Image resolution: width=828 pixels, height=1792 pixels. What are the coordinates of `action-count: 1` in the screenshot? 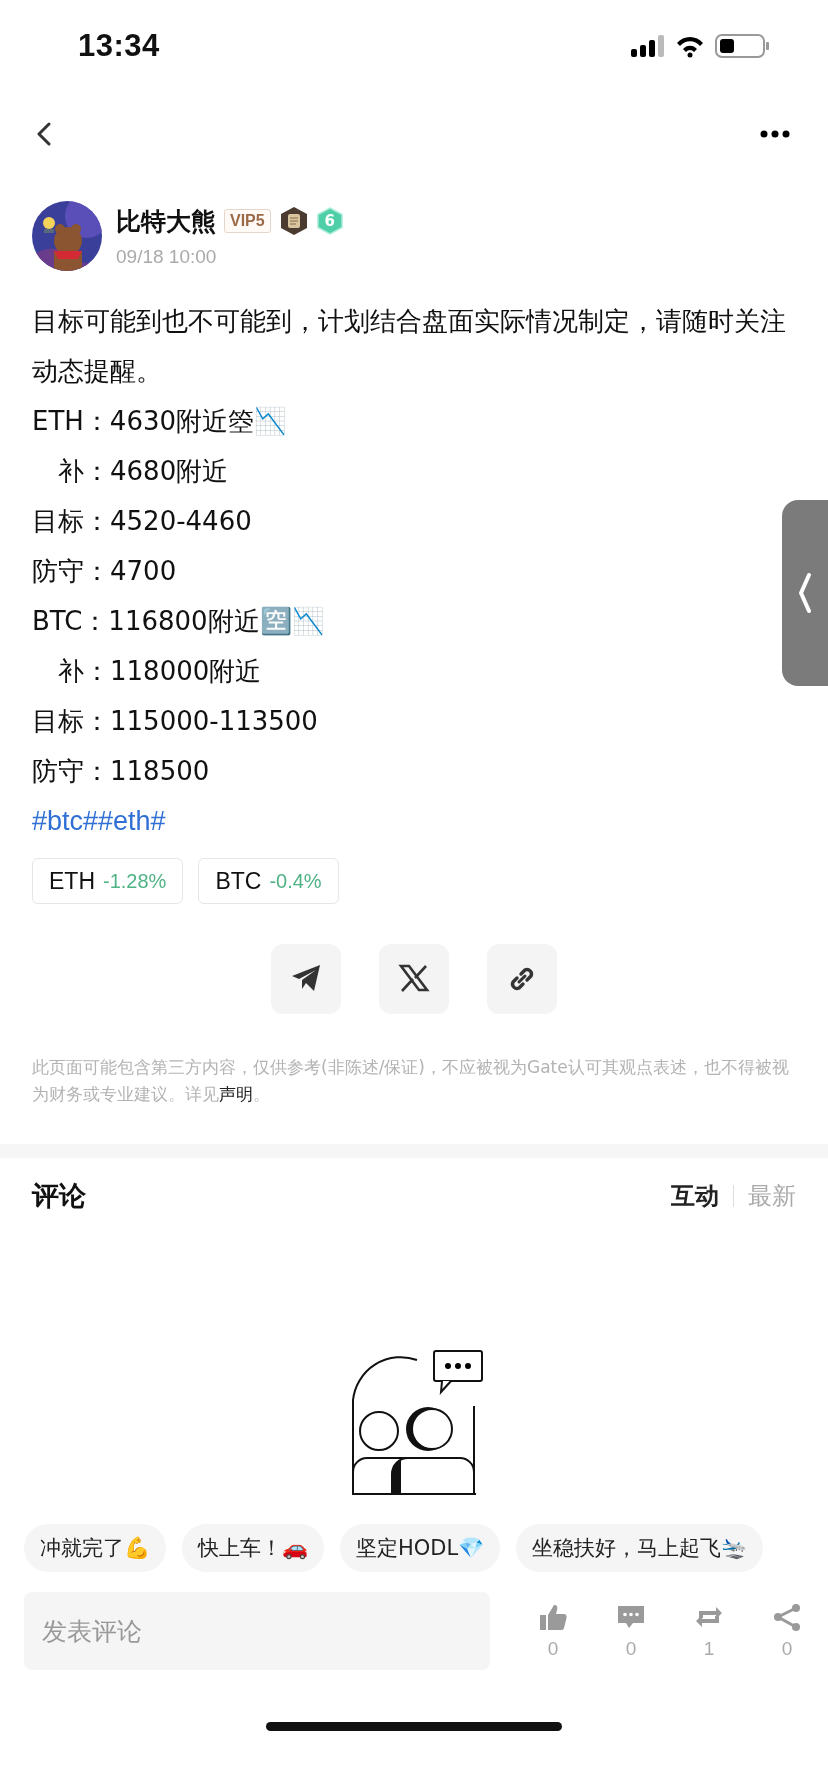 It's located at (709, 1649).